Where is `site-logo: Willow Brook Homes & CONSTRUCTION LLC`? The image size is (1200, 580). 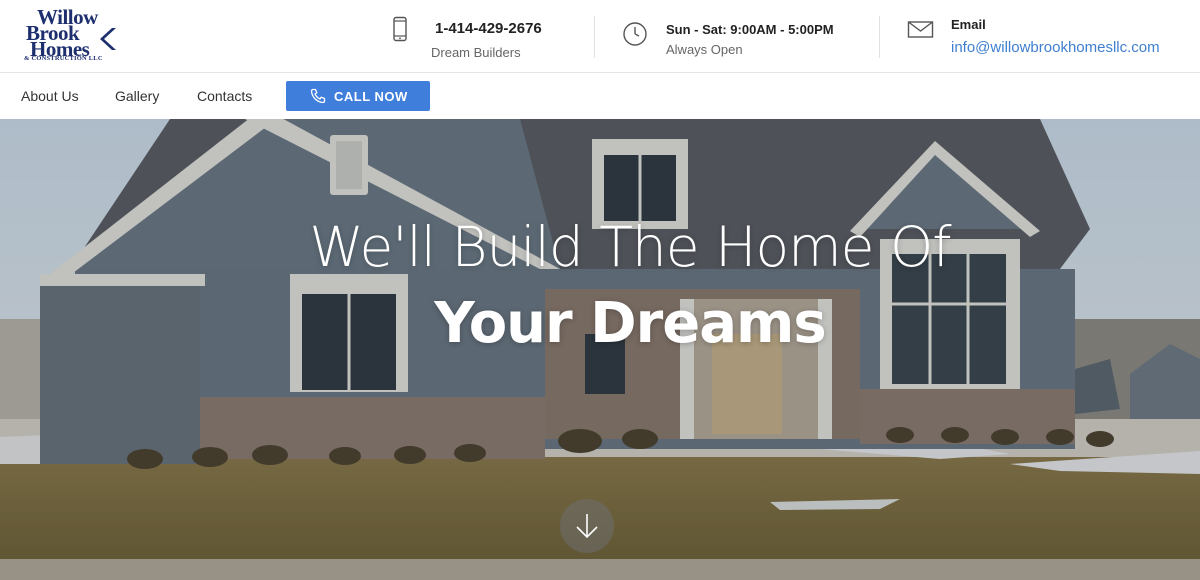 site-logo: Willow Brook Homes & CONSTRUCTION LLC is located at coordinates (72, 35).